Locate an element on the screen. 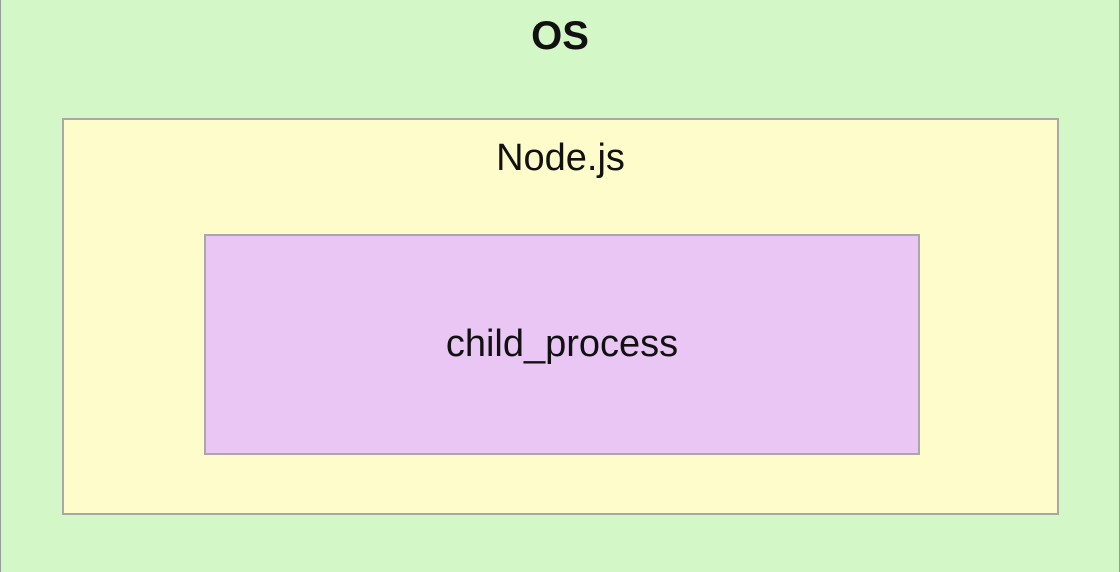 The image size is (1120, 572). os-label: OS is located at coordinates (560, 36).